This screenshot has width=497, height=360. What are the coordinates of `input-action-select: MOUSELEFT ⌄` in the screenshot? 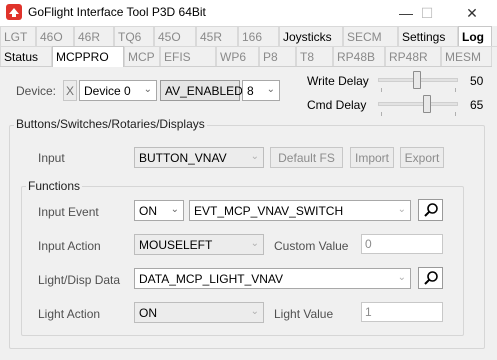 It's located at (199, 244).